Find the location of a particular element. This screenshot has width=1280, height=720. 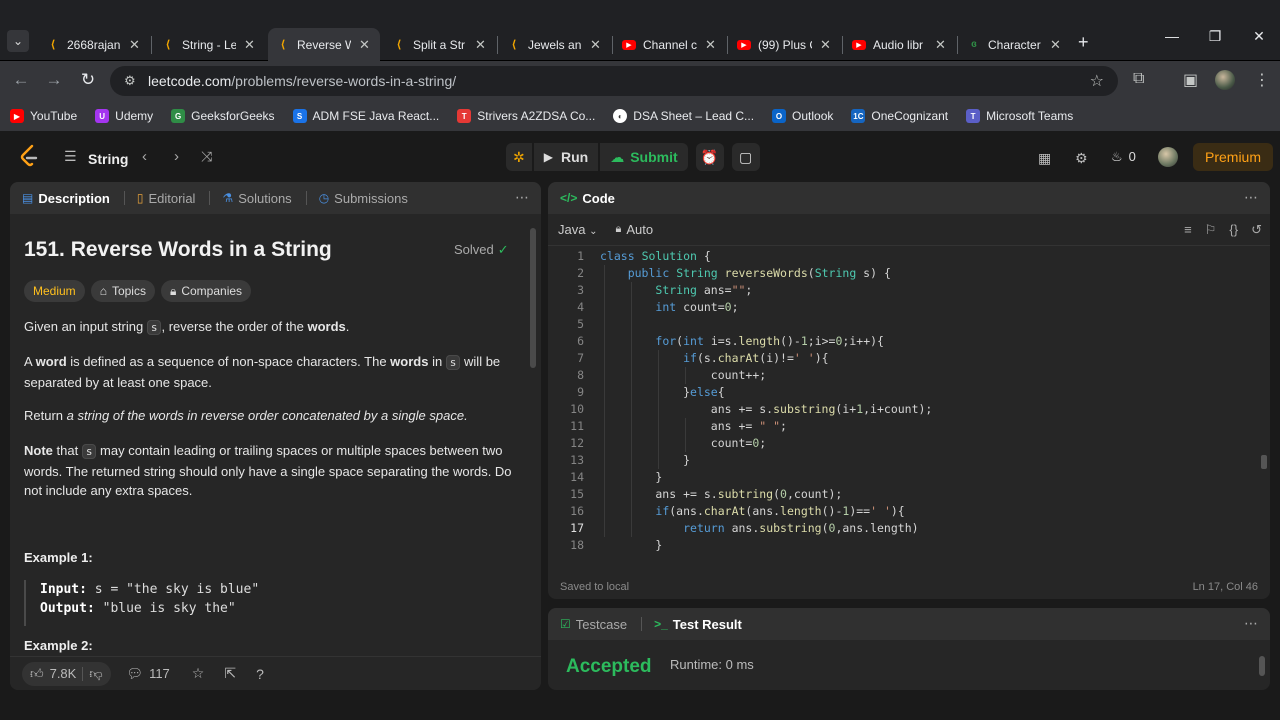

more-options-icon: ⋯ is located at coordinates (522, 197).